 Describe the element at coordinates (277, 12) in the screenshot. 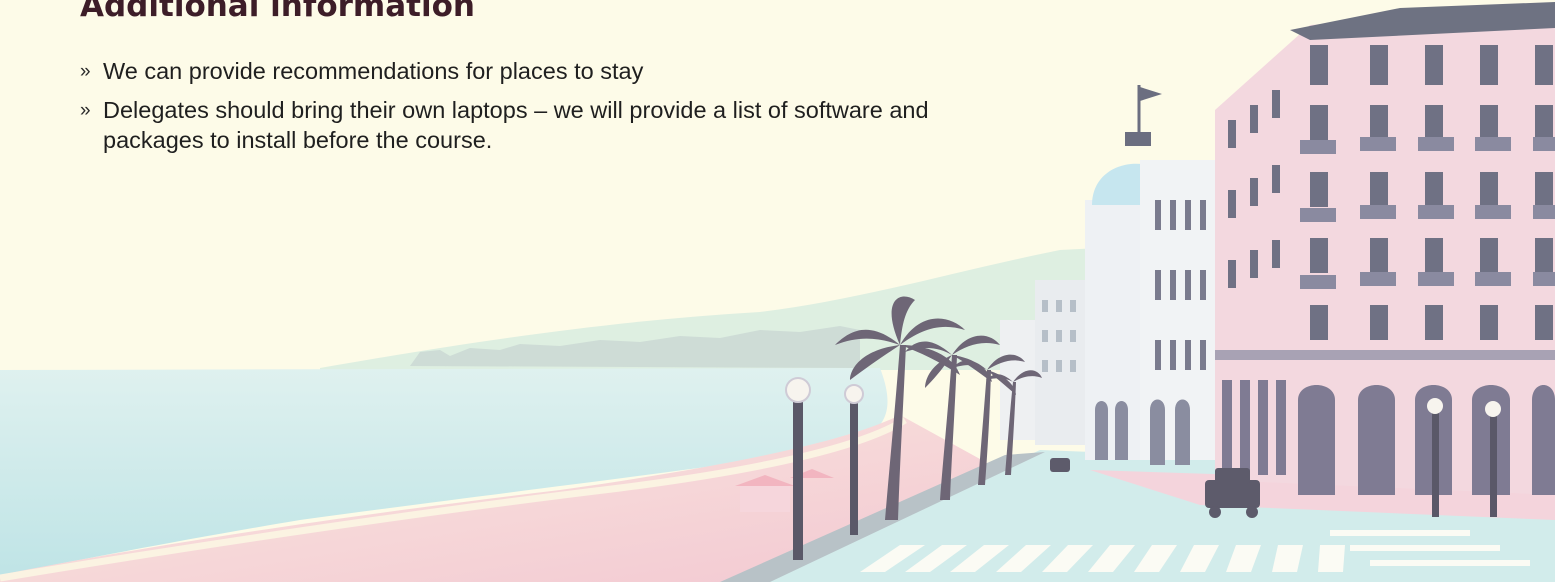

I see `page-heading: Additional information` at that location.